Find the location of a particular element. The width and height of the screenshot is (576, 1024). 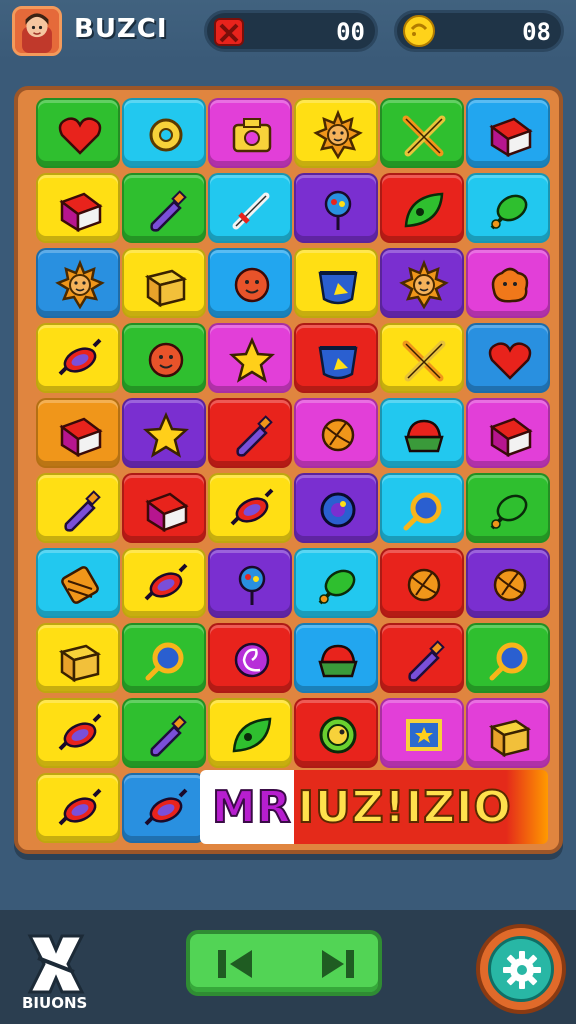

crossed-x-icon is located at coordinates (56, 964).